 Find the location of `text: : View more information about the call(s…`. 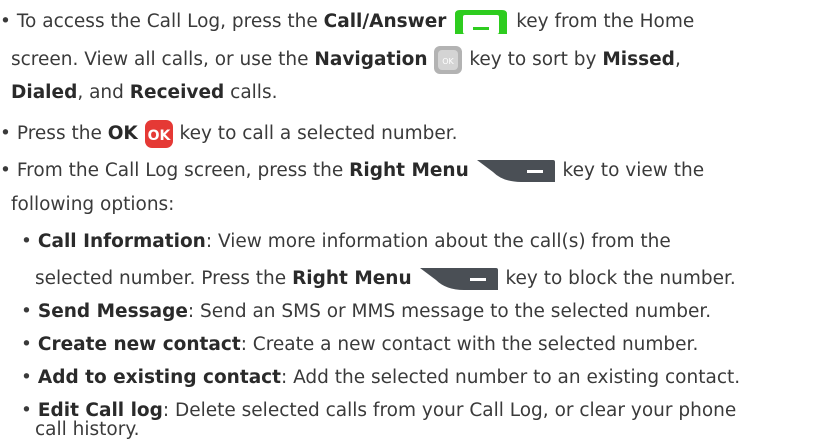

text: : View more information about the call(s… is located at coordinates (438, 241).